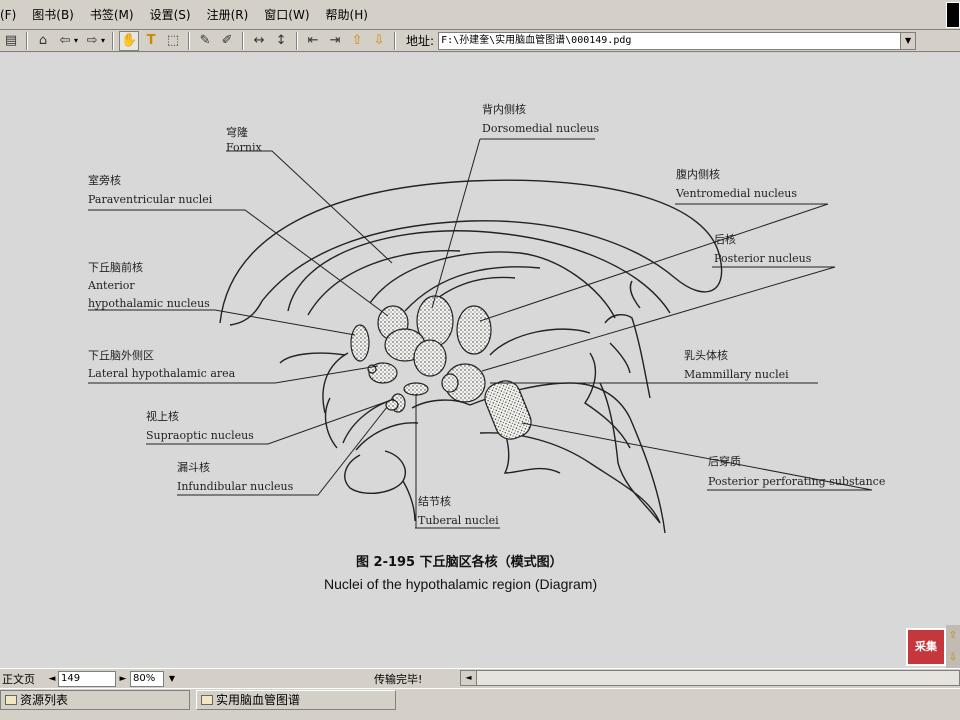 The image size is (960, 720). What do you see at coordinates (450, 383) in the screenshot?
I see `nucleus-mammillary-left` at bounding box center [450, 383].